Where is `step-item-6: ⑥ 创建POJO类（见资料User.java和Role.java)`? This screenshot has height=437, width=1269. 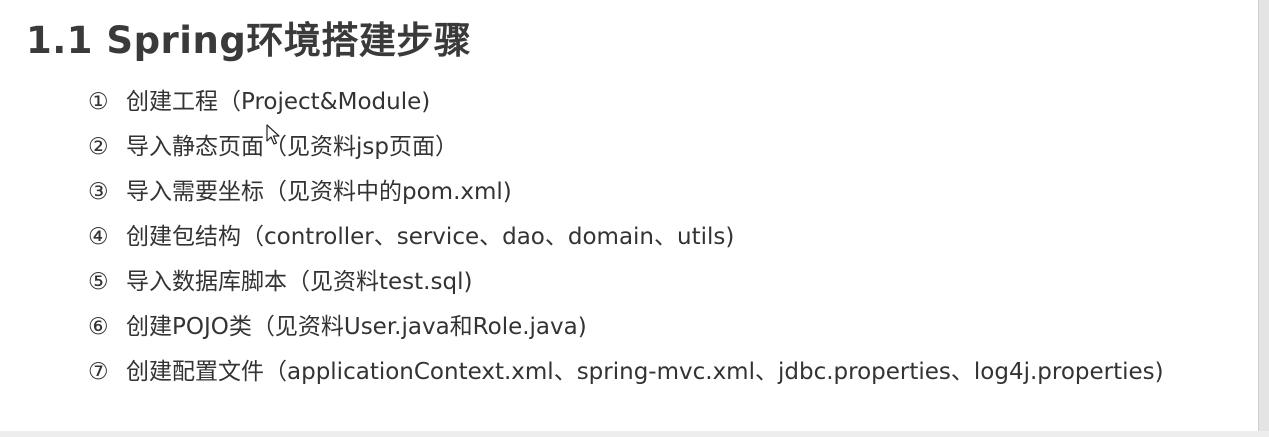
step-item-6: ⑥ 创建POJO类（见资料User.java和Role.java) is located at coordinates (626, 331).